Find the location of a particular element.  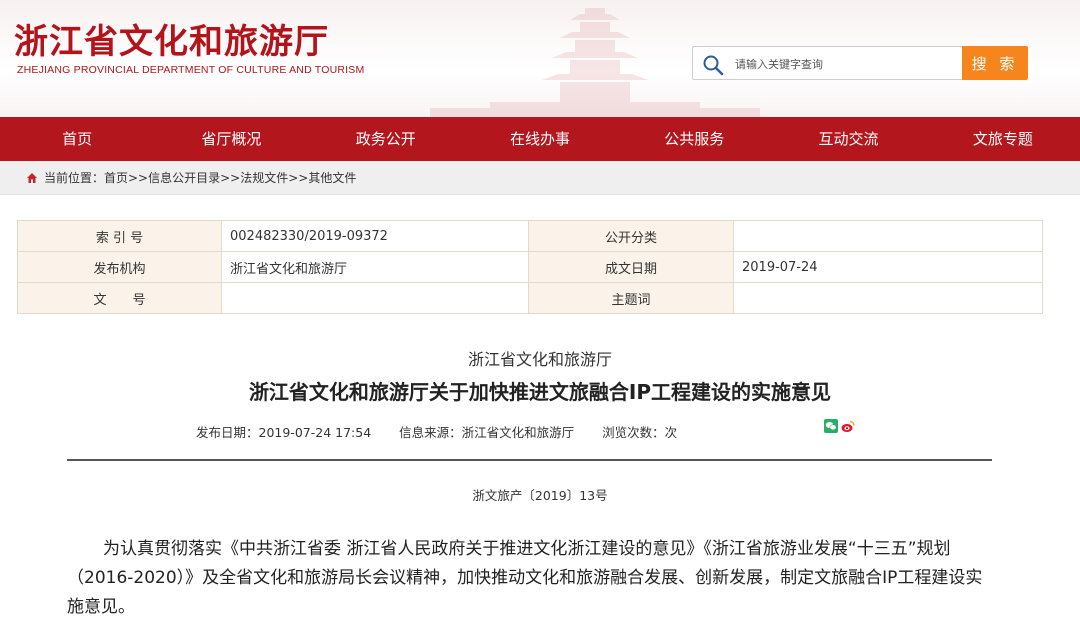

table-row: 索 引 号 002482330/2019-09372 公开分类 is located at coordinates (530, 236).